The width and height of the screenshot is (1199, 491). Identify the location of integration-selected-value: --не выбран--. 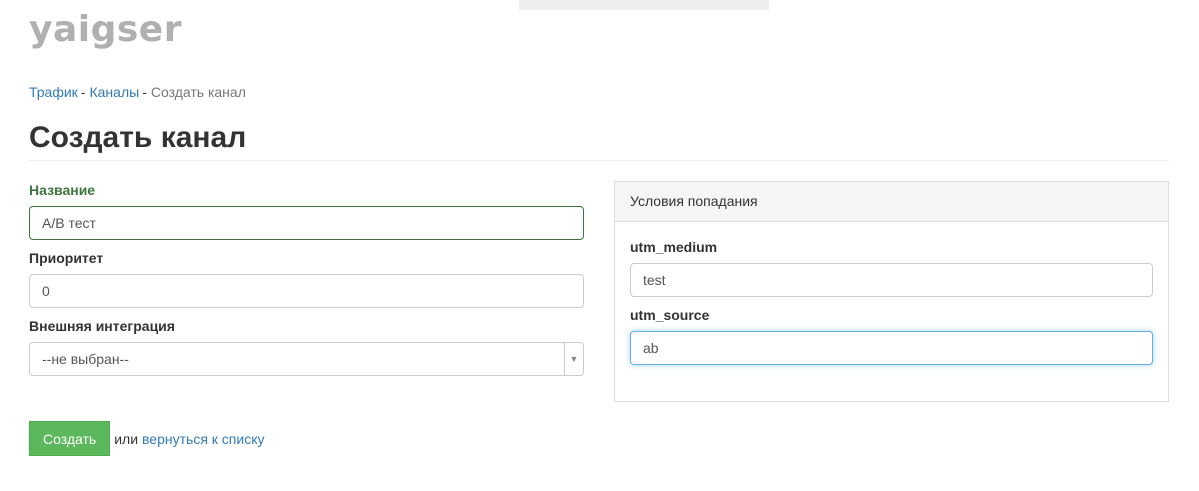
(85, 359).